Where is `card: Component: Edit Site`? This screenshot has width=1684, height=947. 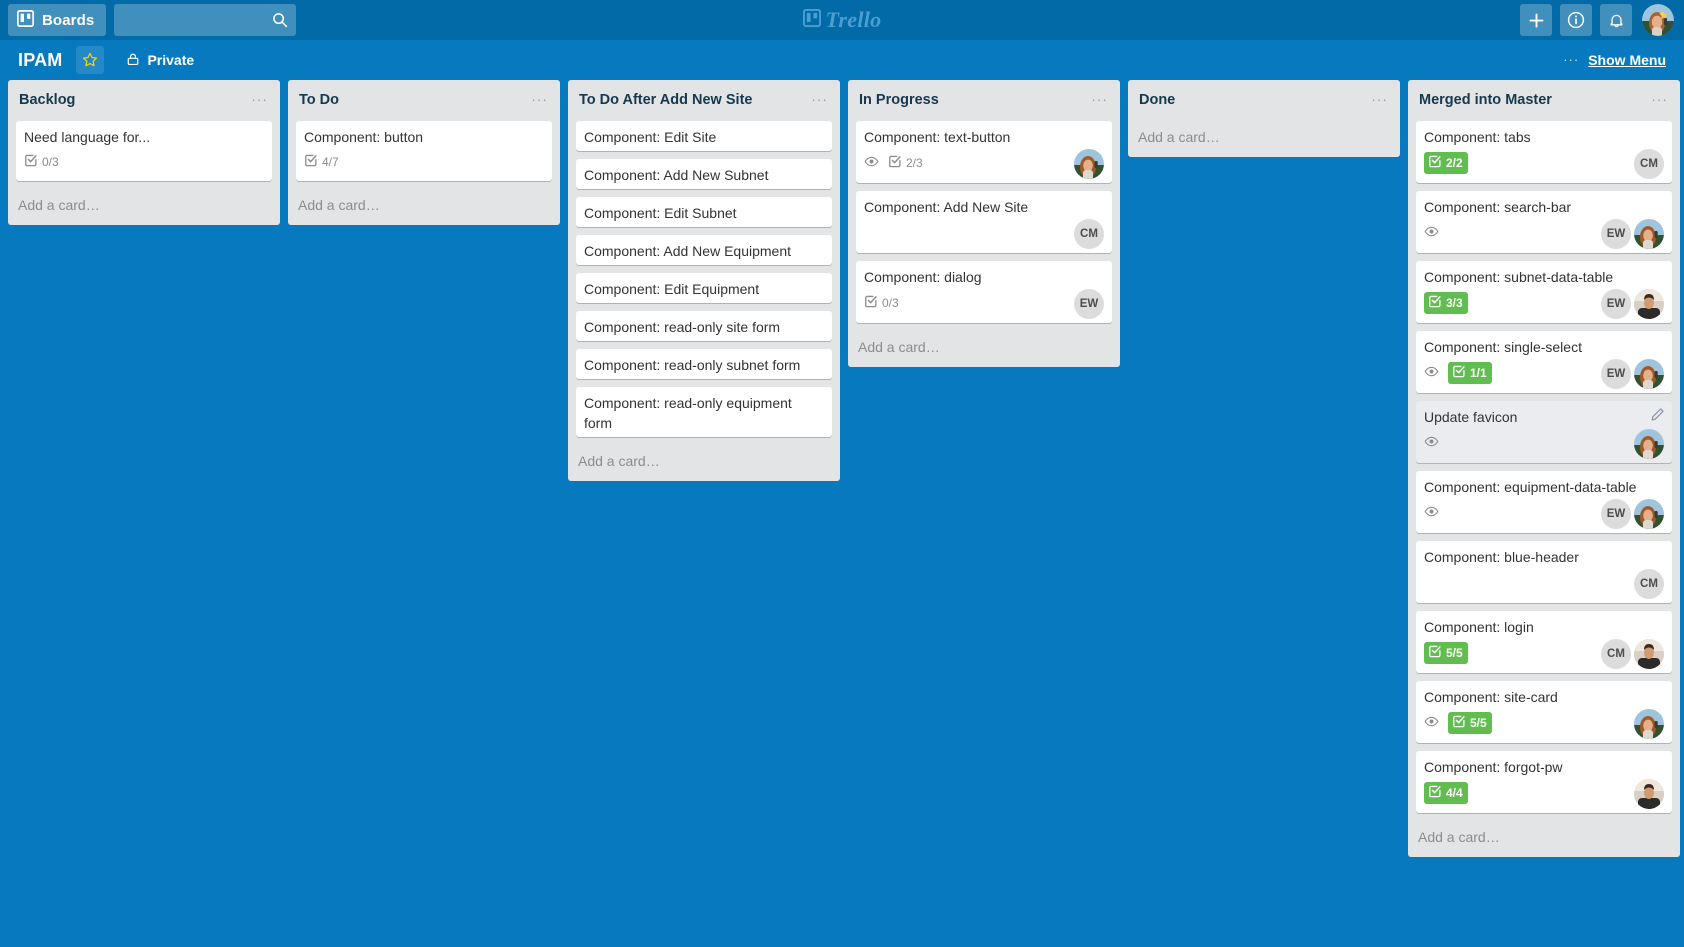
card: Component: Edit Site is located at coordinates (704, 136).